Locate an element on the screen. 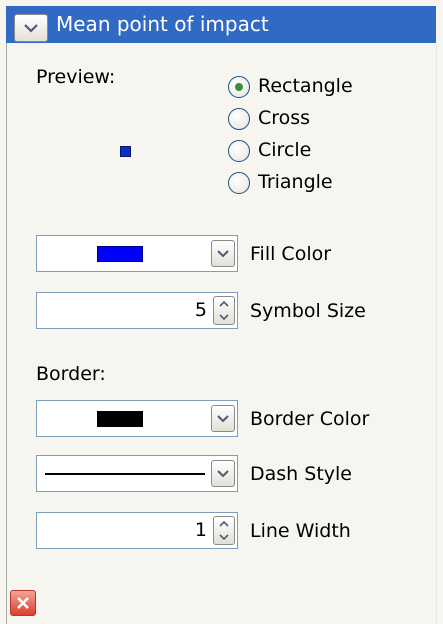 Image resolution: width=443 pixels, height=624 pixels. radio-label-cross: Cross is located at coordinates (284, 118).